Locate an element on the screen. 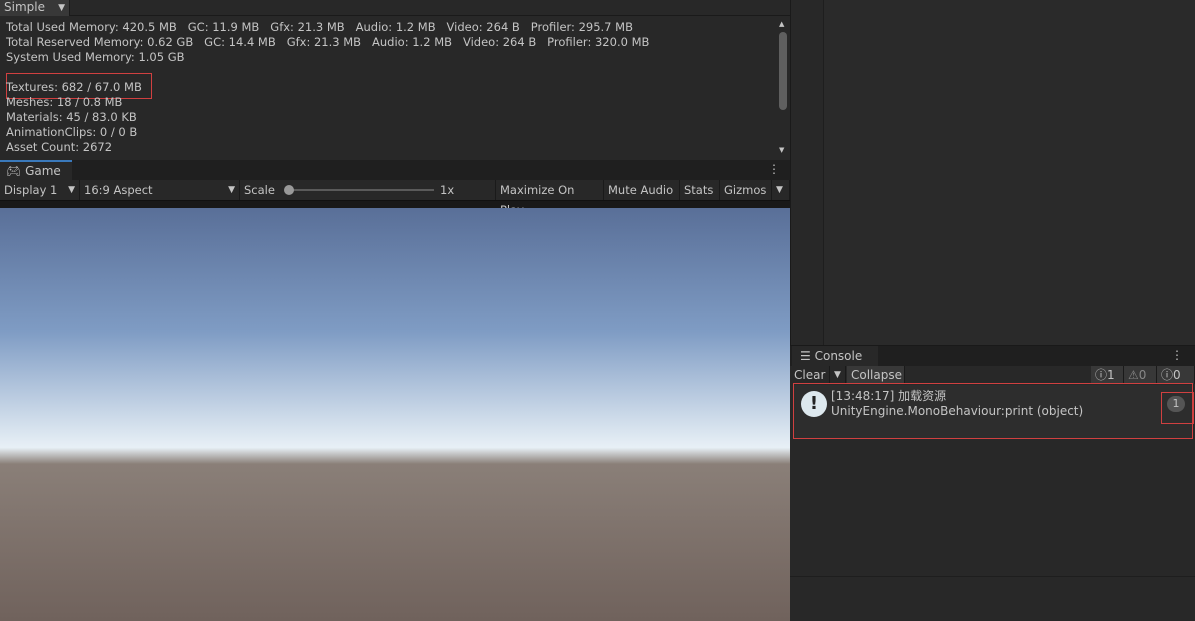 The image size is (1195, 621). stats-toggle: Stats is located at coordinates (700, 190).